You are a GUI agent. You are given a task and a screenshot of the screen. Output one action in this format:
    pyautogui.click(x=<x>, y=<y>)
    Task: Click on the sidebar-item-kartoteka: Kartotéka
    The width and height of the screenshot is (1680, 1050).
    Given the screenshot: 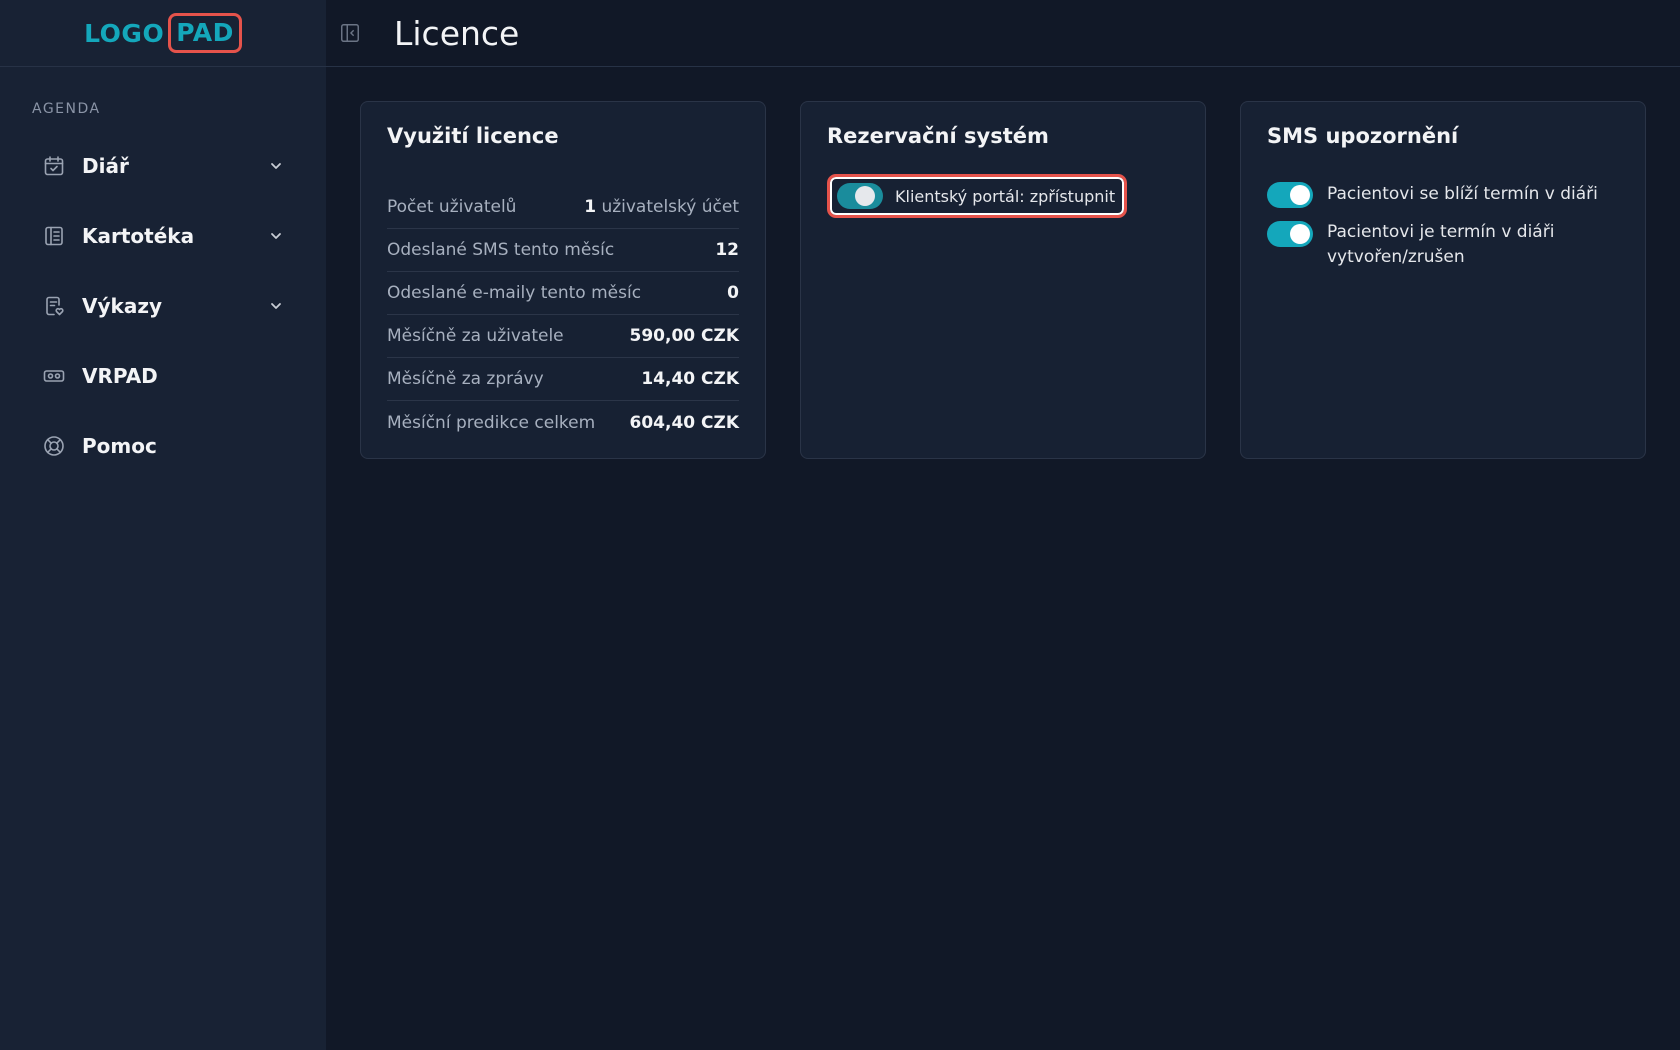 What is the action you would take?
    pyautogui.click(x=163, y=236)
    